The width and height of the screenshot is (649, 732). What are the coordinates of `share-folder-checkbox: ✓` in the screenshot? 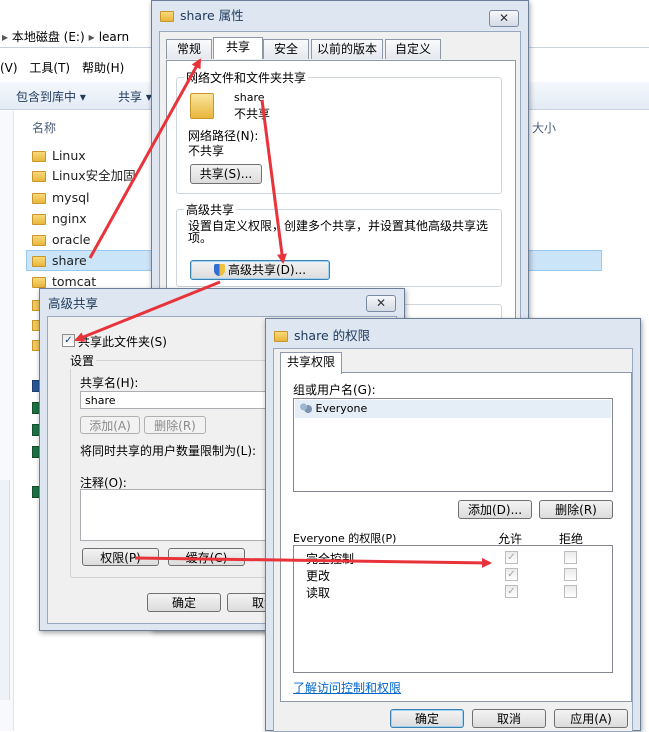 It's located at (68, 340).